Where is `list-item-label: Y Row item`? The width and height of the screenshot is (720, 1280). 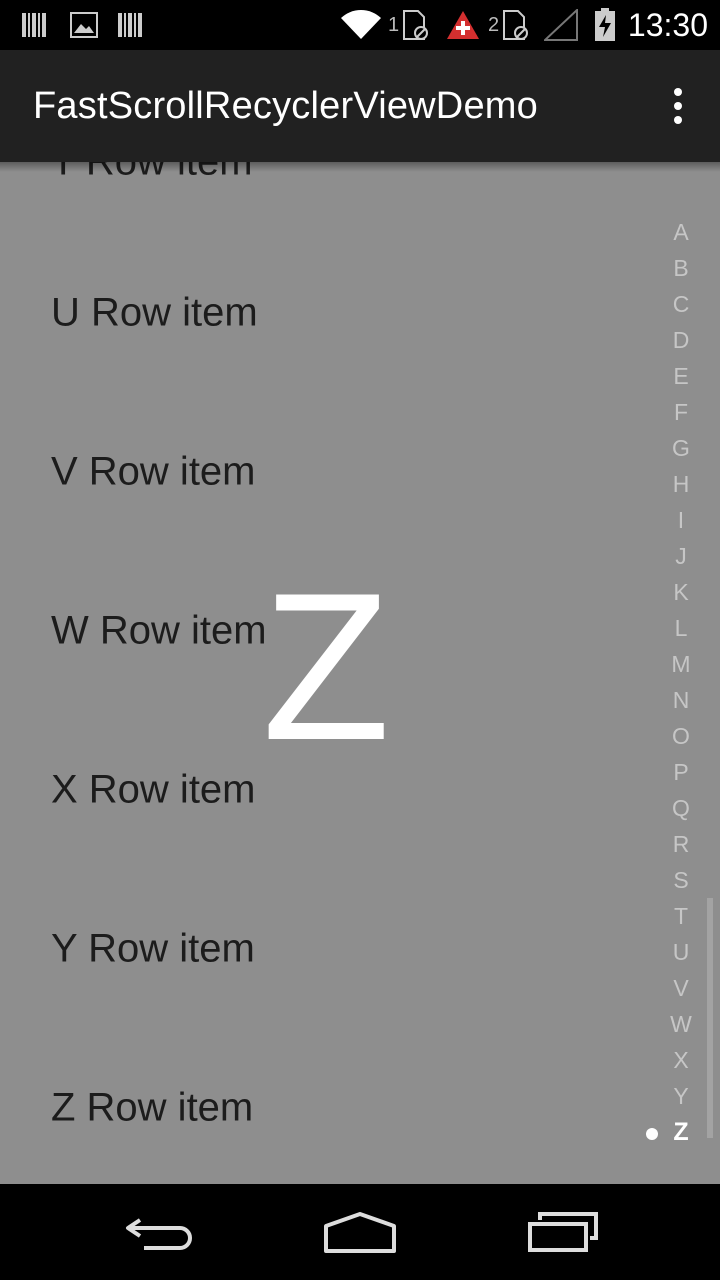 list-item-label: Y Row item is located at coordinates (153, 948).